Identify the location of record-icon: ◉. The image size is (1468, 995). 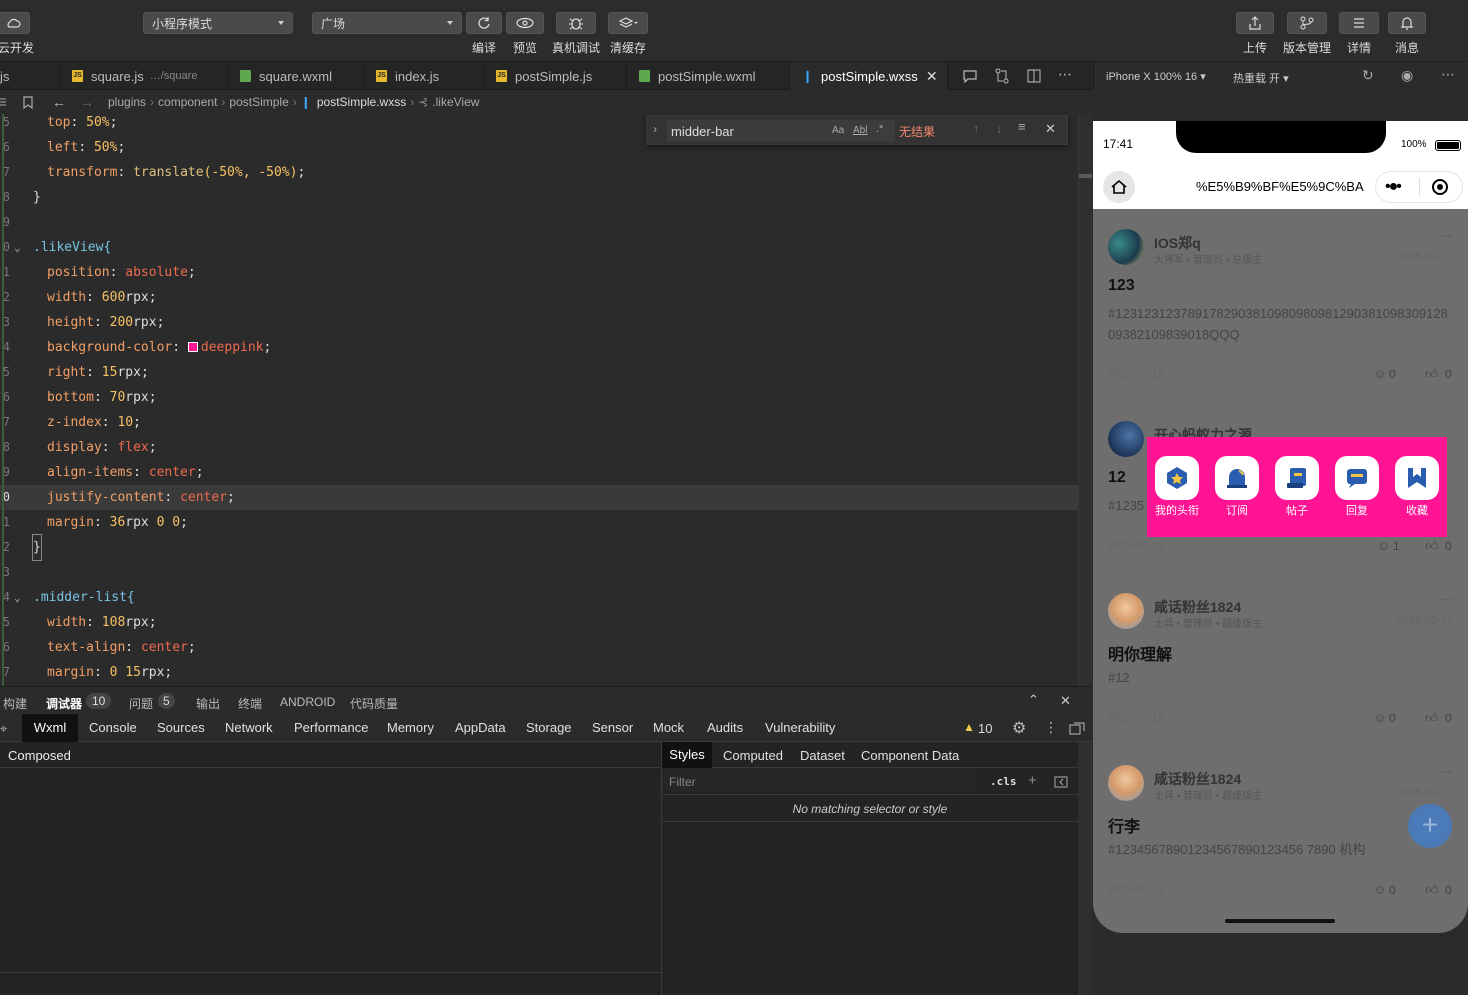
(1407, 75).